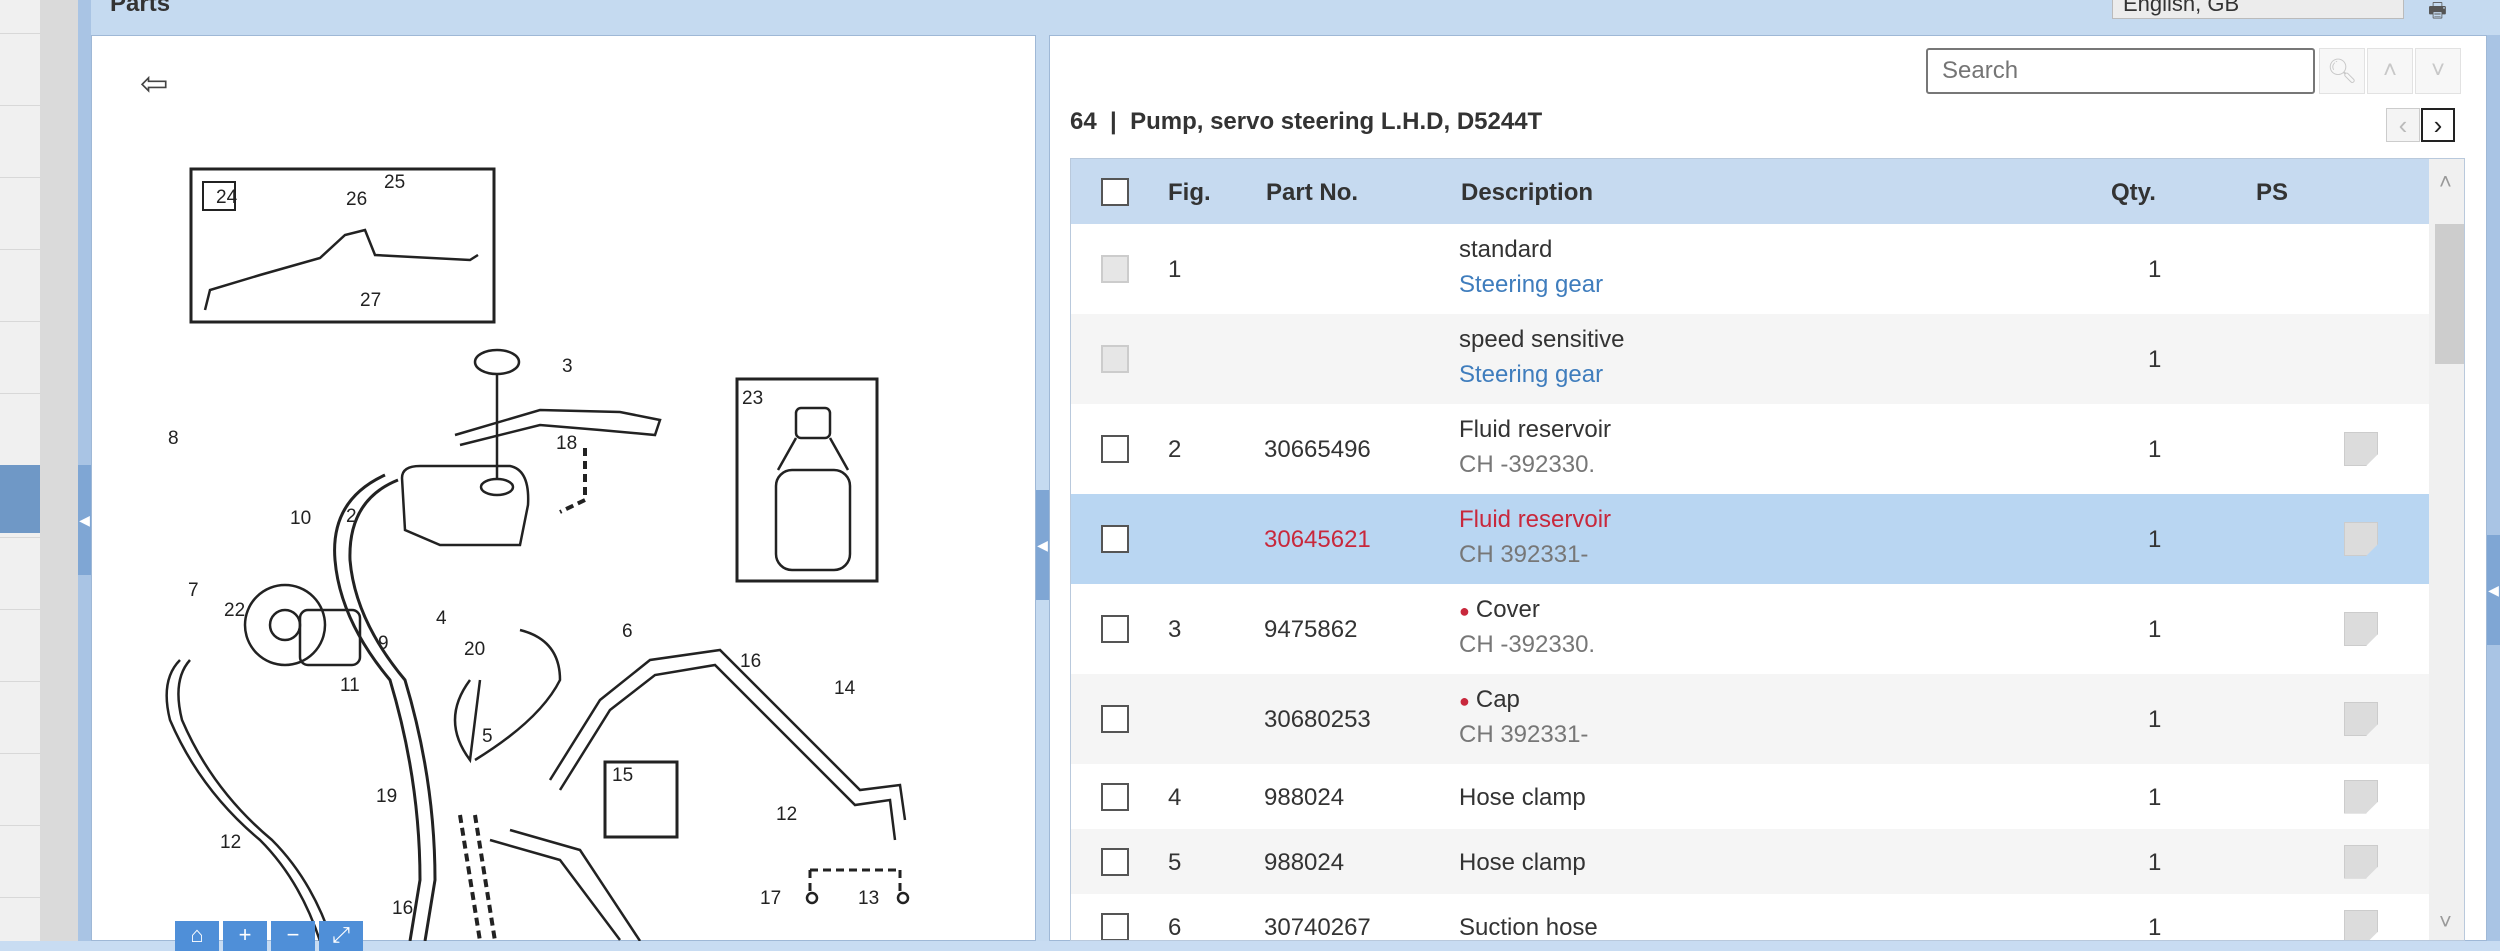 Image resolution: width=2500 pixels, height=951 pixels. Describe the element at coordinates (566, 443) in the screenshot. I see `callout-label: 18` at that location.